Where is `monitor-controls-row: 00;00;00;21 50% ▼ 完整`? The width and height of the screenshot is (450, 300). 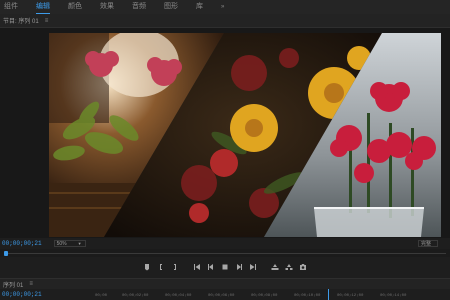
monitor-controls-row: 00;00;00;21 50% ▼ 完整 is located at coordinates (225, 243).